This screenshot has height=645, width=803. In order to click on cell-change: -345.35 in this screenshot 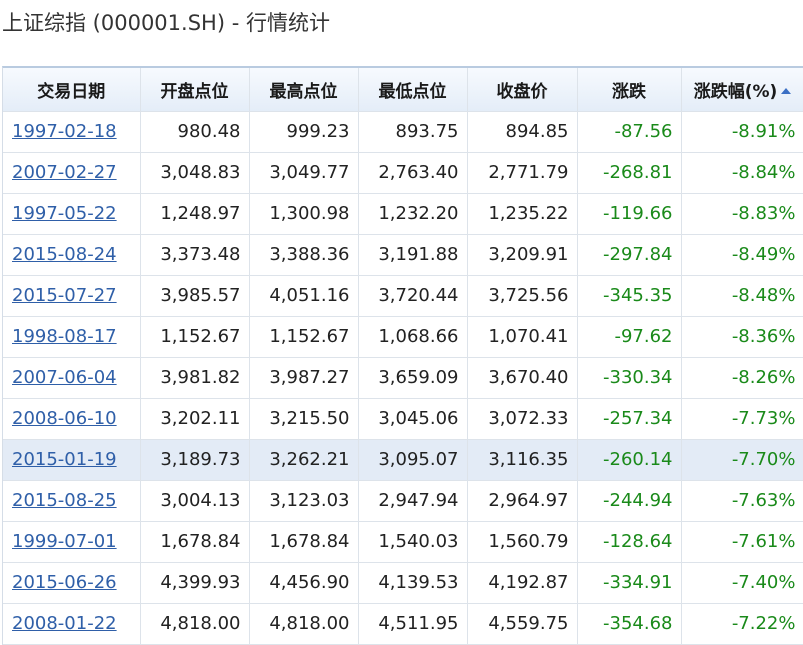, I will do `click(629, 296)`.